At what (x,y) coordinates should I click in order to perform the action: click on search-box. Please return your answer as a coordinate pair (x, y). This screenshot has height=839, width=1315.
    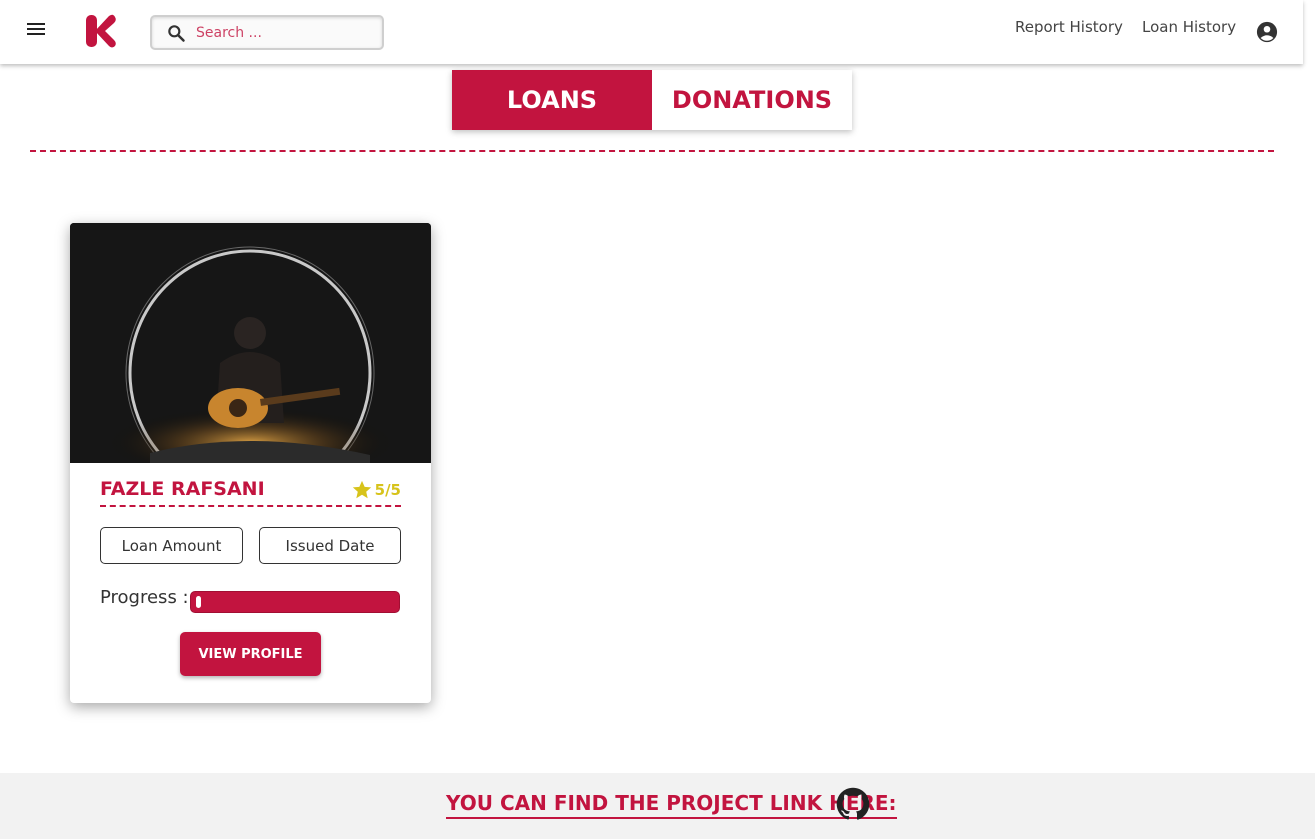
    Looking at the image, I should click on (267, 32).